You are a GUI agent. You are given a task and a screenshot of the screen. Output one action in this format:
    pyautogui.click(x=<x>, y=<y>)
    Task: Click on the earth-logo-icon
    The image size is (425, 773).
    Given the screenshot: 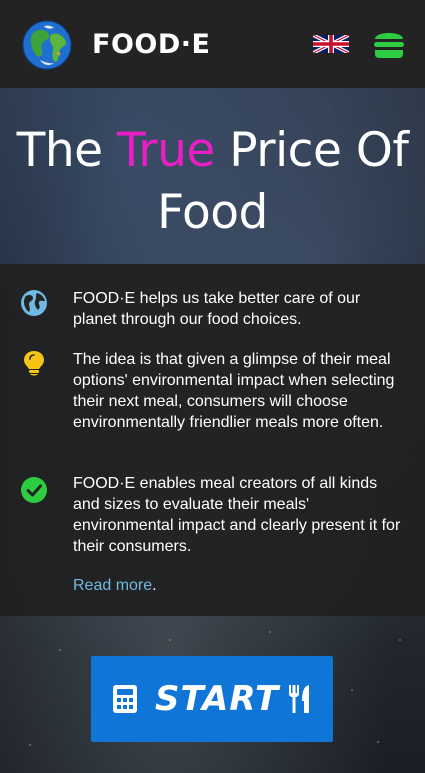 What is the action you would take?
    pyautogui.click(x=47, y=45)
    